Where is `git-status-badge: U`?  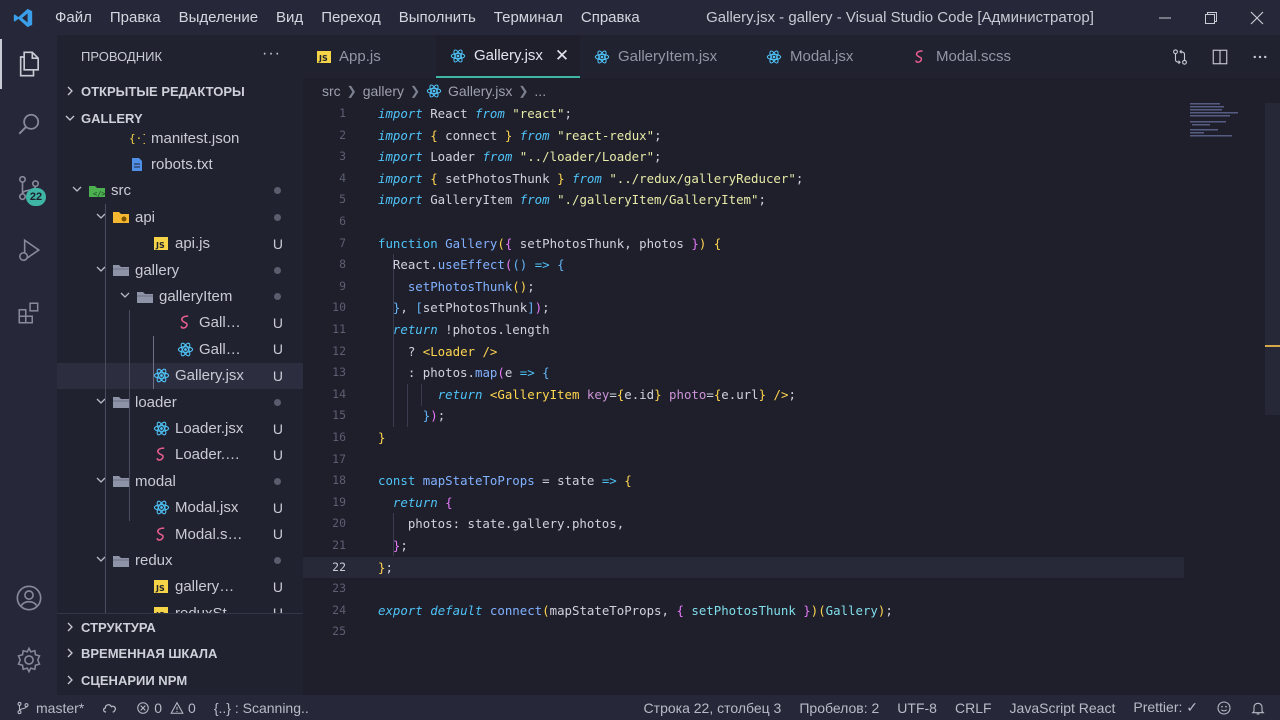 git-status-badge: U is located at coordinates (277, 349).